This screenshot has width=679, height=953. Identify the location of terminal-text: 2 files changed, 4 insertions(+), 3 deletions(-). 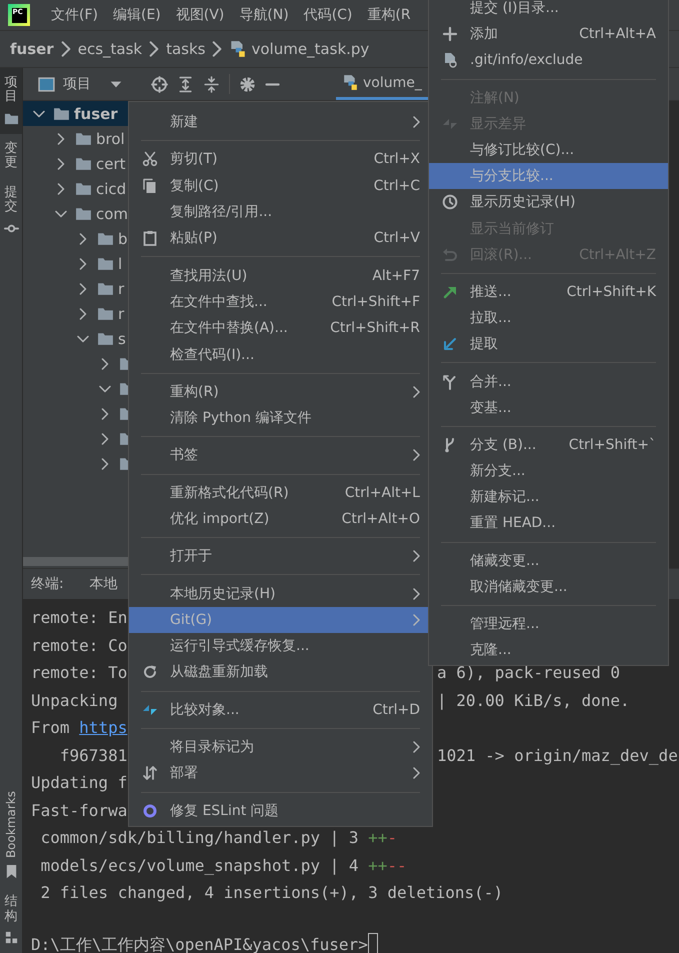
(272, 893).